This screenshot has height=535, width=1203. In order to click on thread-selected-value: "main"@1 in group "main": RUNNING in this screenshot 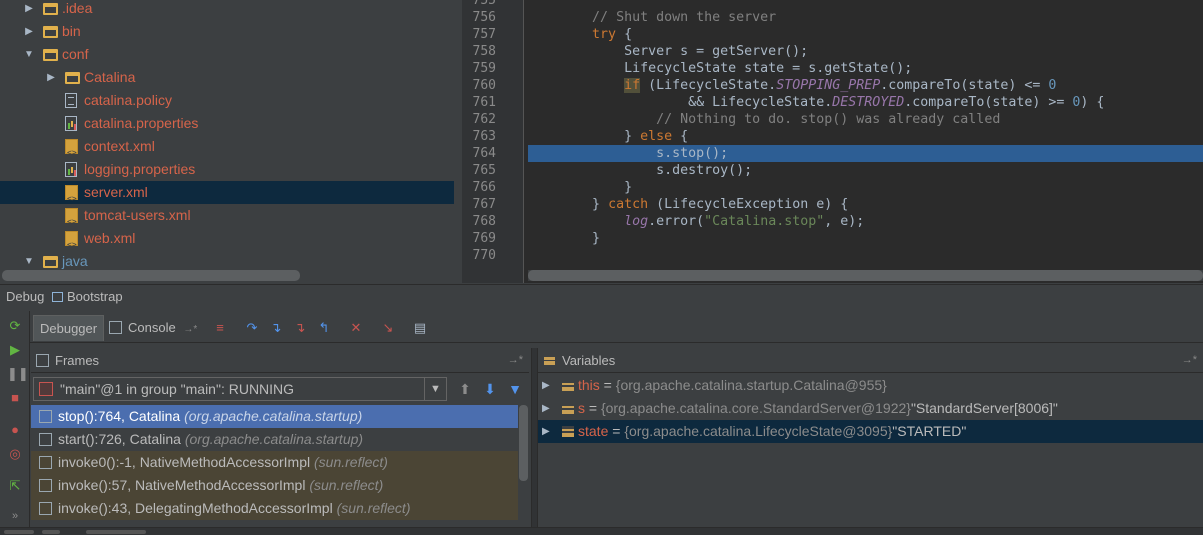, I will do `click(177, 389)`.